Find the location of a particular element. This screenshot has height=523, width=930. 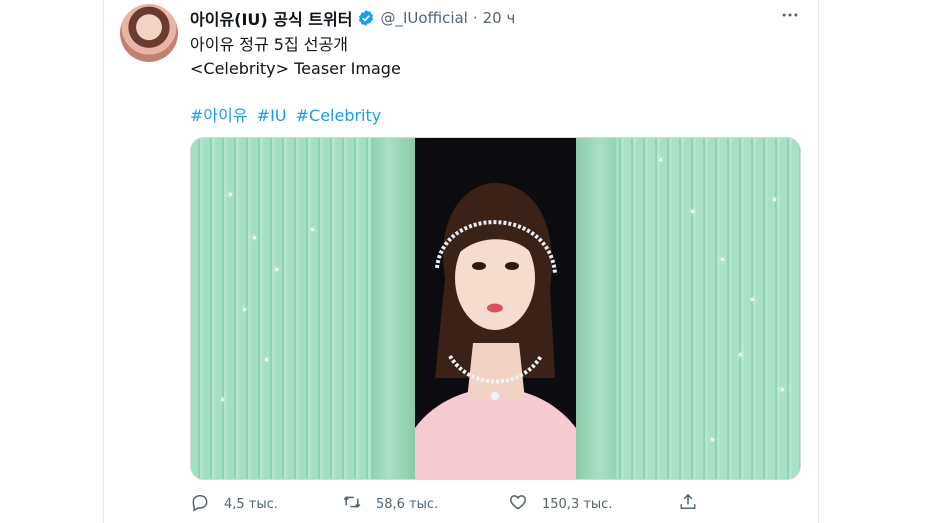

timeline-right-border is located at coordinates (818, 261).